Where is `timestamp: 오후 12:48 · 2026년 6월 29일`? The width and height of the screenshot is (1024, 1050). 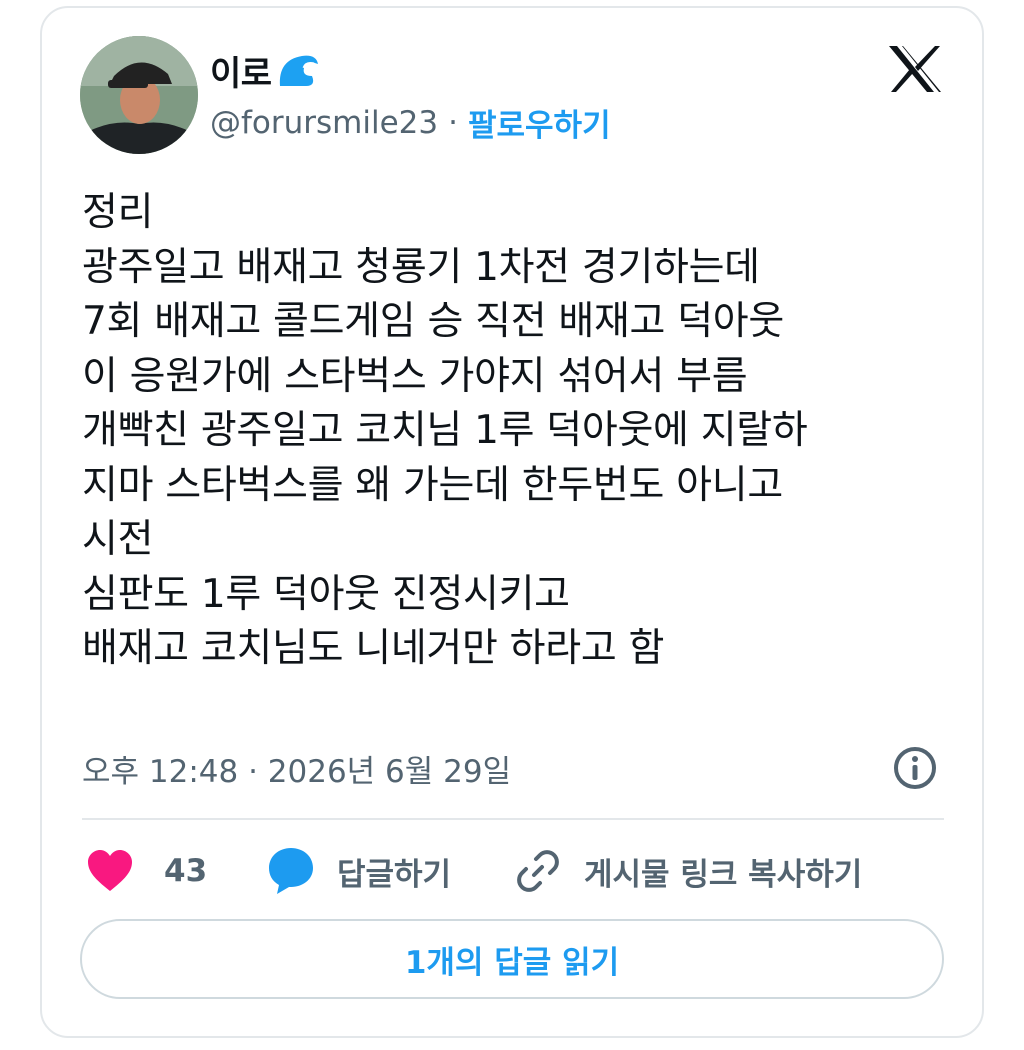 timestamp: 오후 12:48 · 2026년 6월 29일 is located at coordinates (296, 768).